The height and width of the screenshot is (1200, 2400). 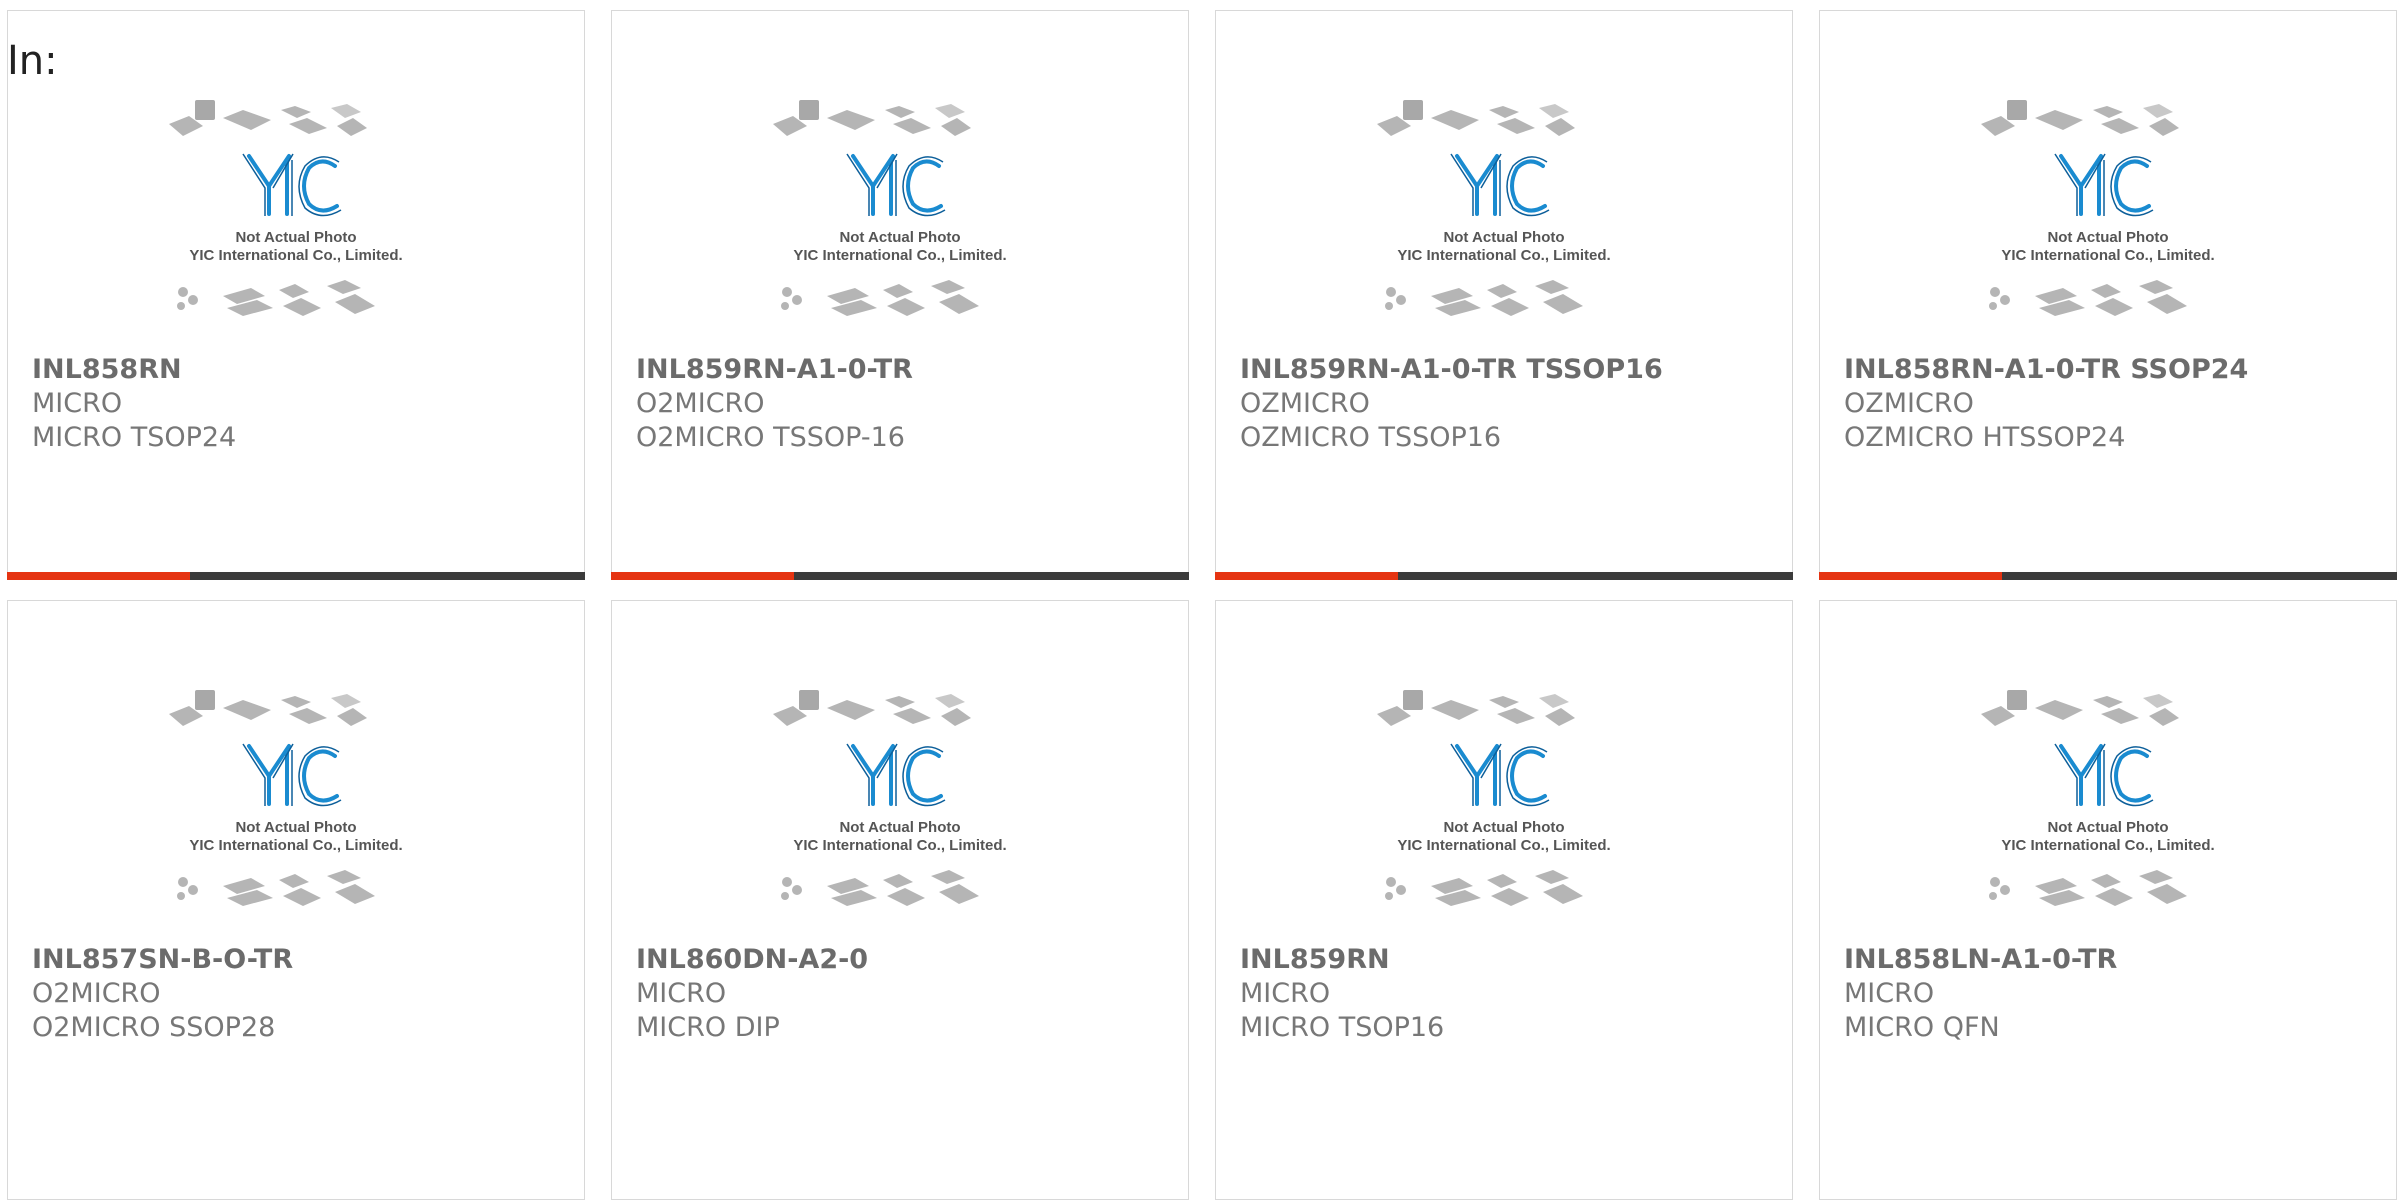 I want to click on product-info: INL860DN-A2-0 MICRO MICRO DIP, so click(x=907, y=994).